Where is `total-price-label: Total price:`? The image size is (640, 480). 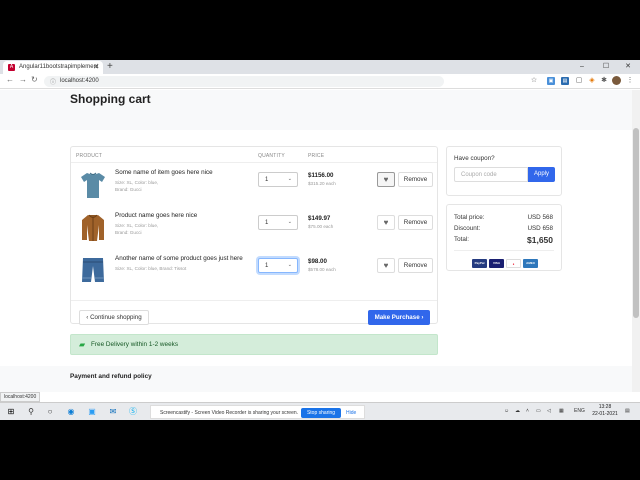 total-price-label: Total price: is located at coordinates (469, 217).